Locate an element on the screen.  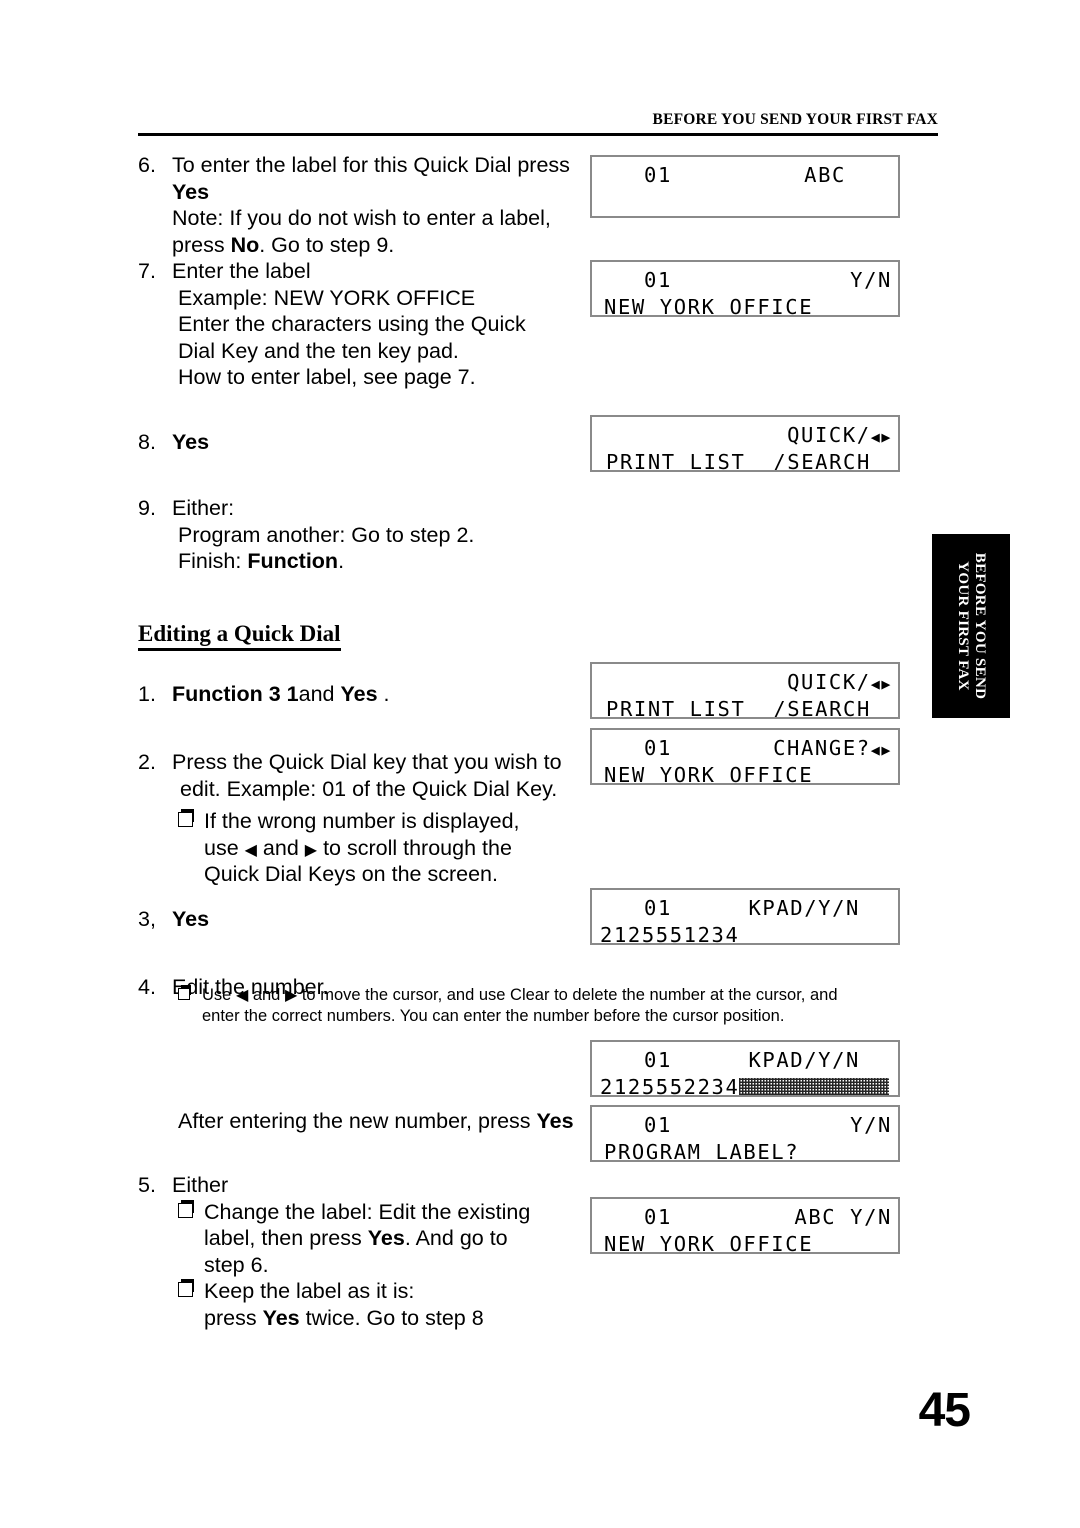
note-pre: press is located at coordinates (201, 244).